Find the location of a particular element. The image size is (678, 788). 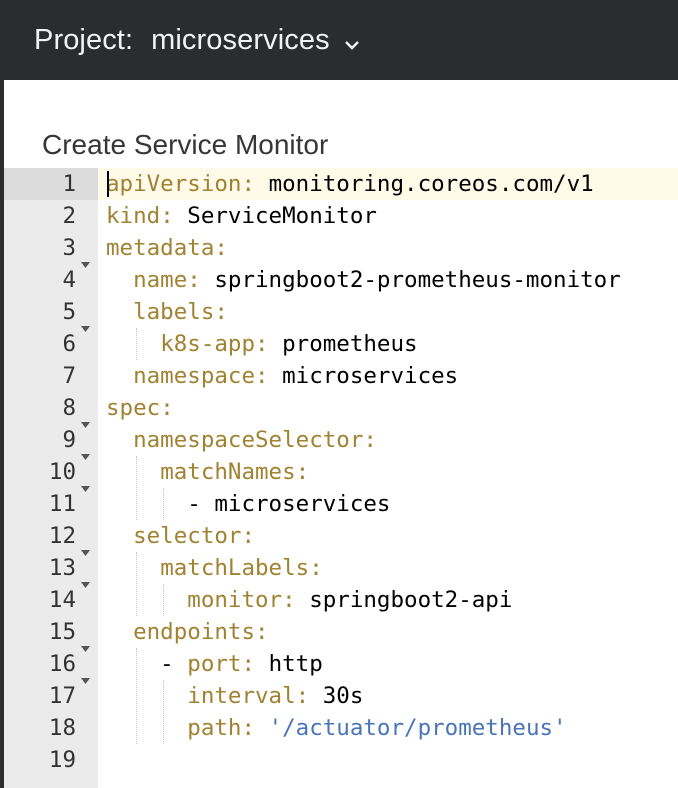

code-line: 7 namespace: microservices is located at coordinates (341, 376).